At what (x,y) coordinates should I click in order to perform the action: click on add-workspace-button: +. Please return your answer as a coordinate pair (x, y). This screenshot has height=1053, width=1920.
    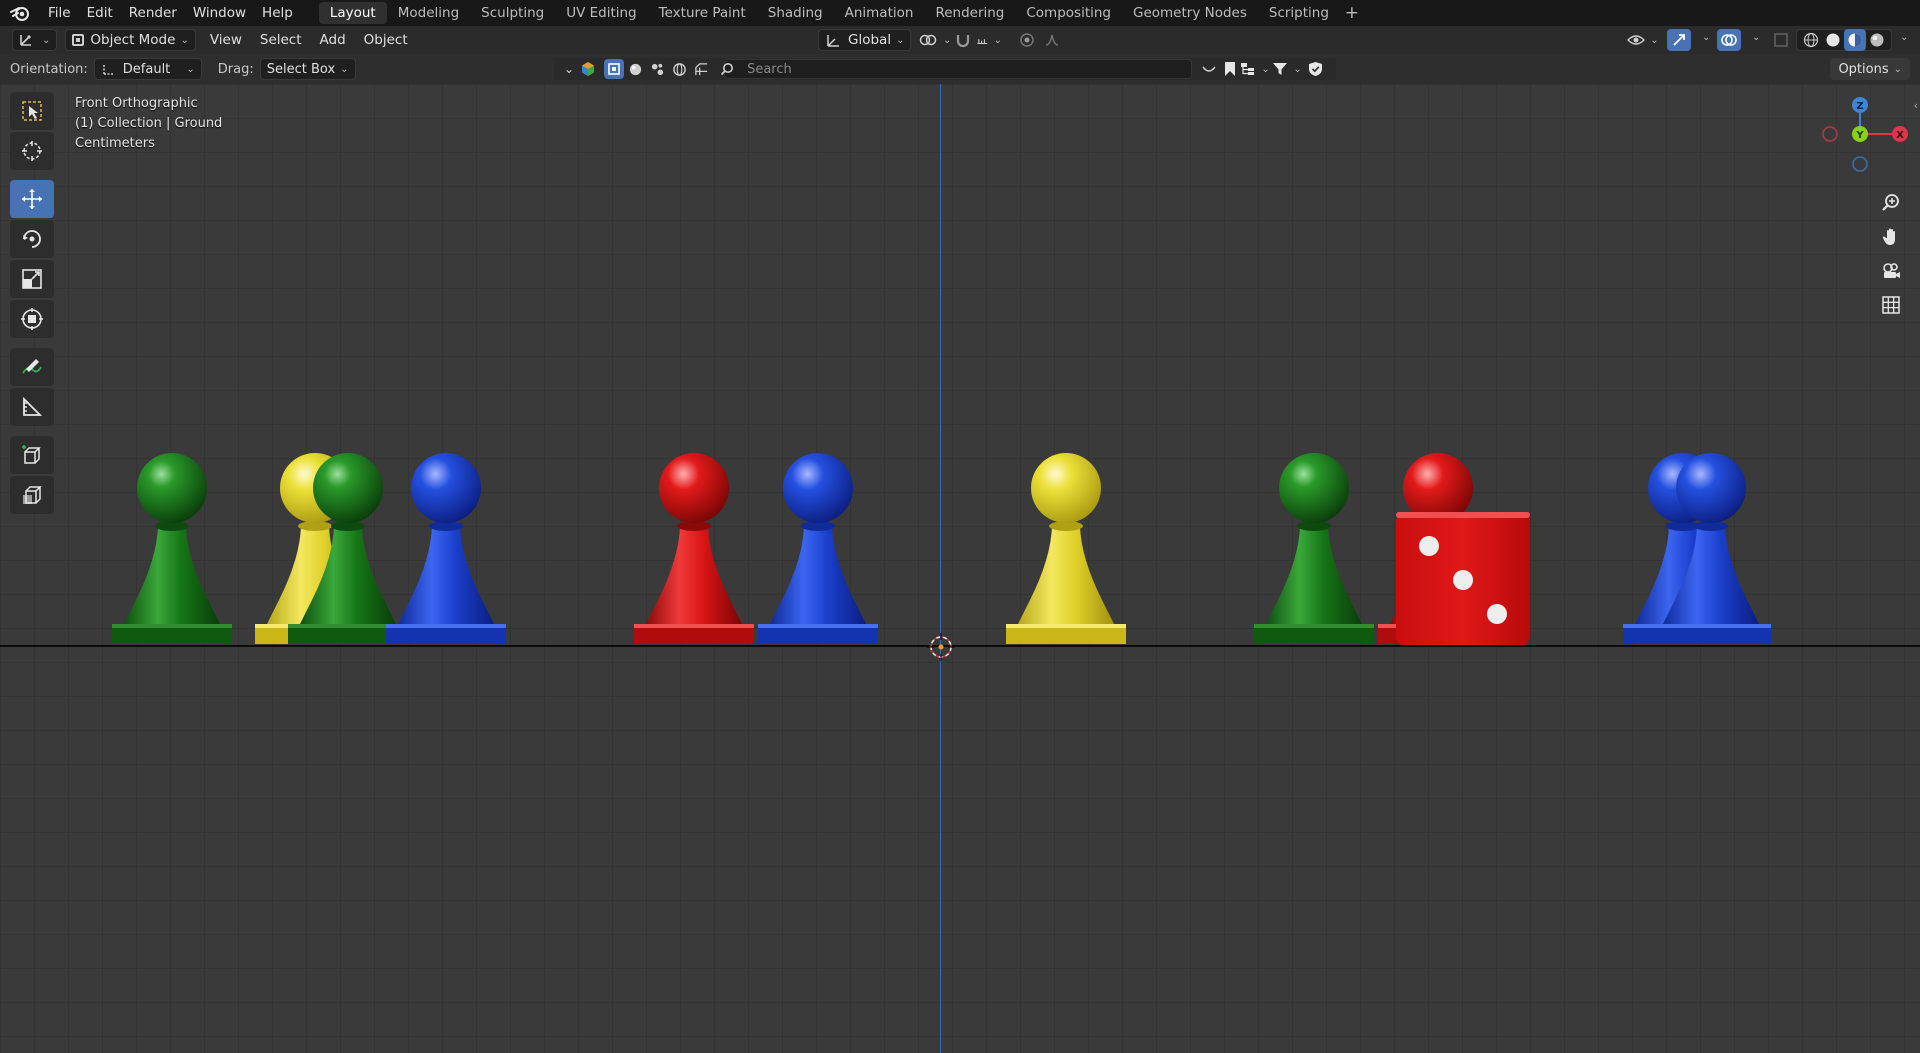
    Looking at the image, I should click on (1352, 13).